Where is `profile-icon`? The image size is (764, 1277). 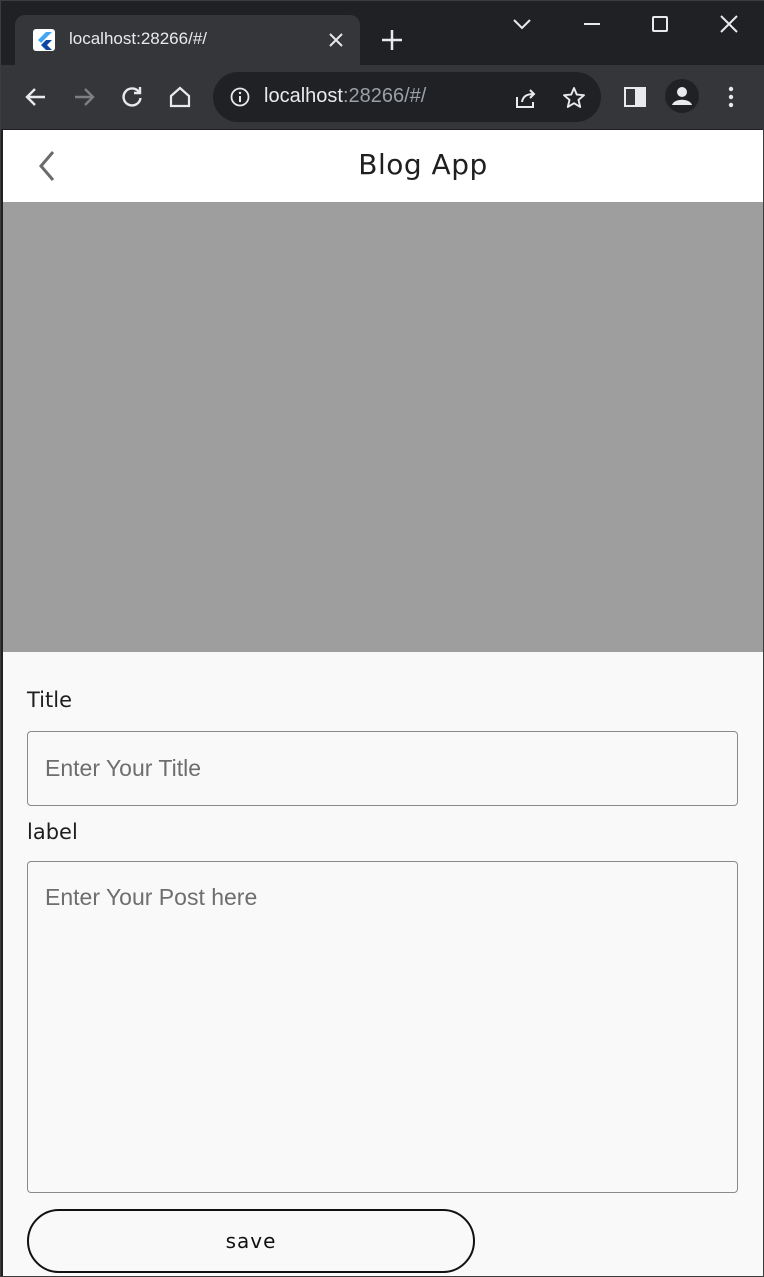
profile-icon is located at coordinates (682, 96).